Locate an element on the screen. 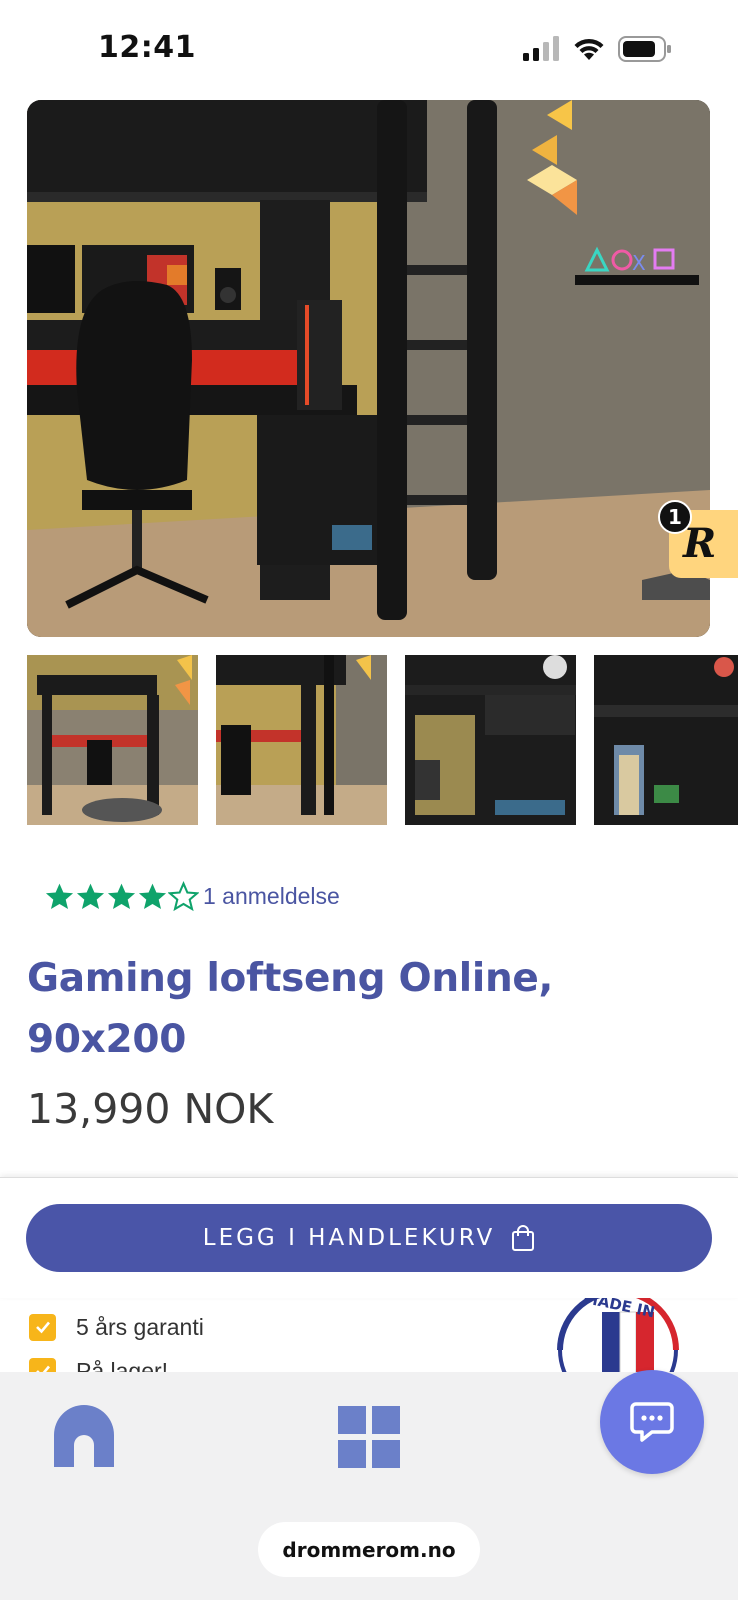  chat-icon is located at coordinates (652, 1422).